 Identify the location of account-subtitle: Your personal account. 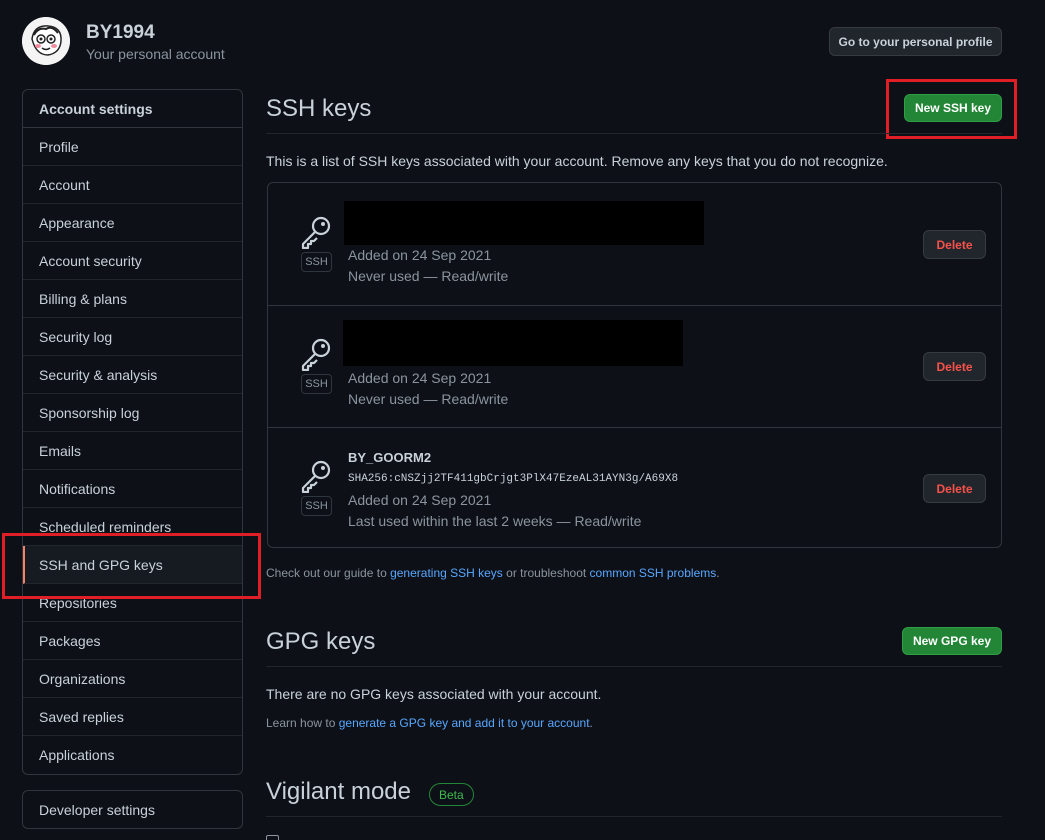
(155, 54).